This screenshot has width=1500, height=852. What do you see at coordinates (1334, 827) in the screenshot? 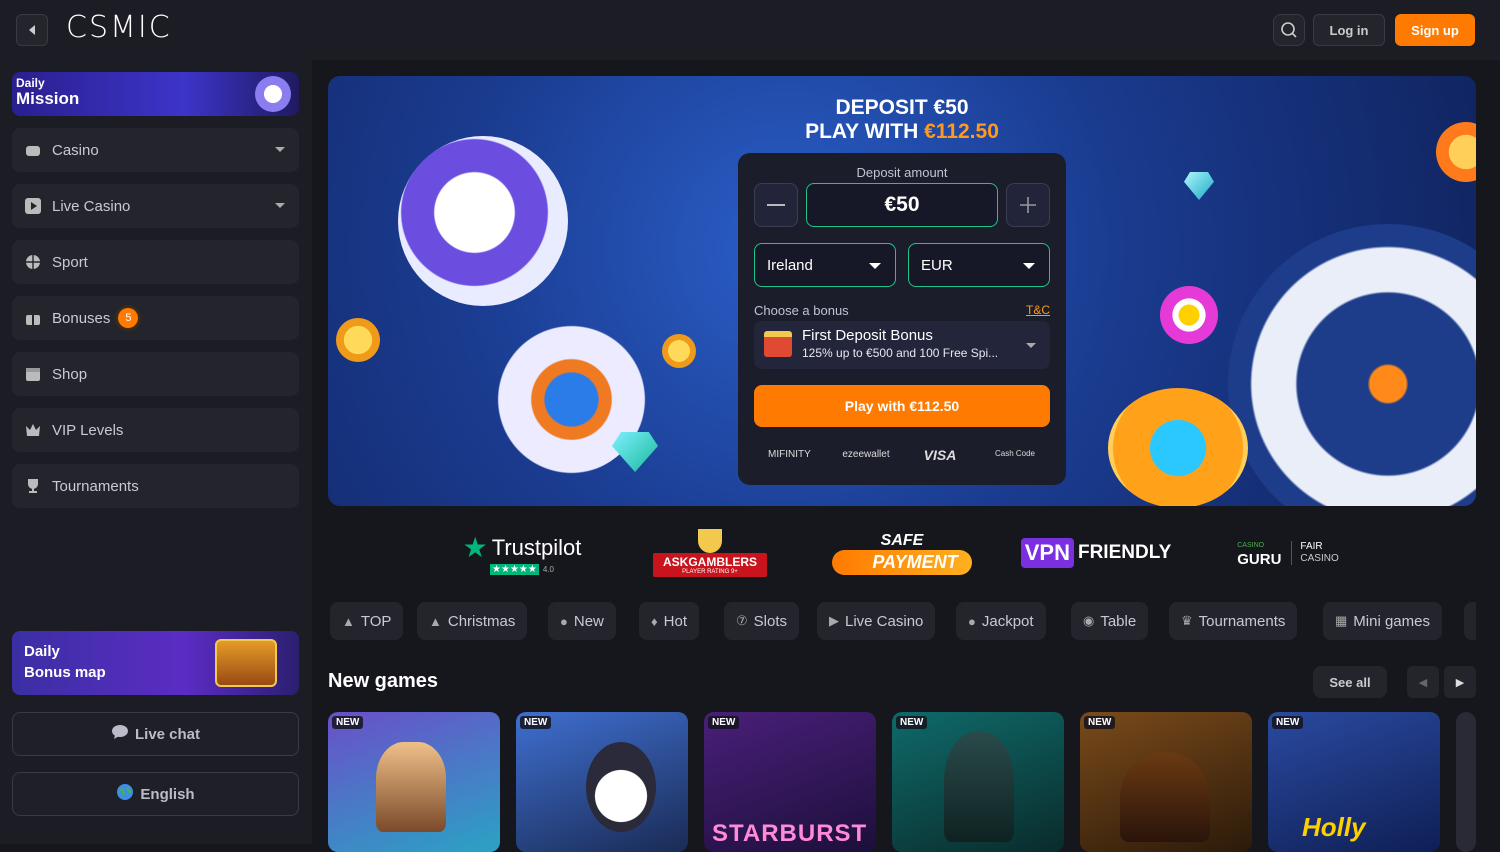
I see `game-title-art: Holly` at bounding box center [1334, 827].